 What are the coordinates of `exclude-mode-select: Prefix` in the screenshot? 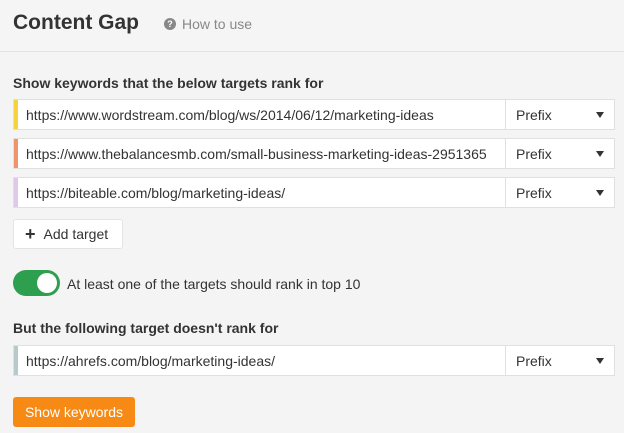 It's located at (559, 360).